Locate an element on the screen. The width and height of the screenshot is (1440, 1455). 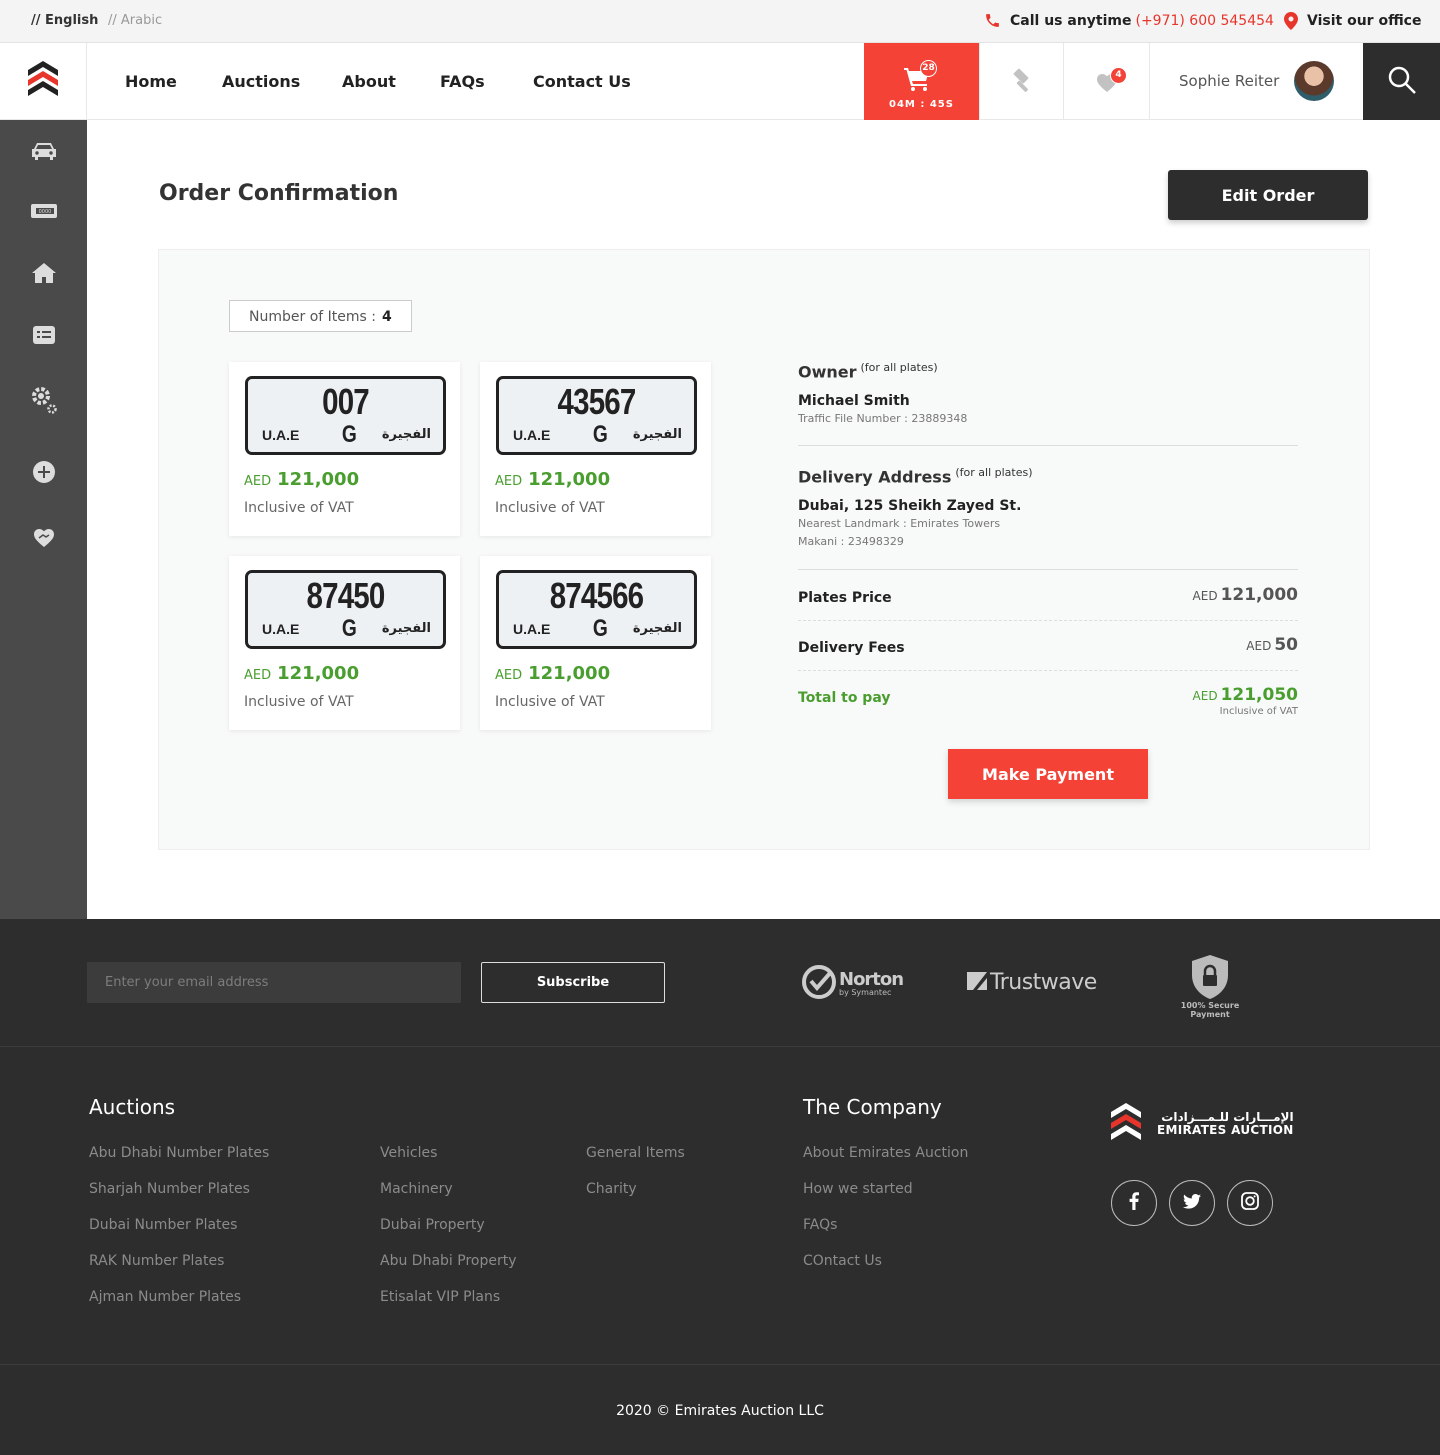
delivery-address: Dubai, 125 Sheikh Zayed St. is located at coordinates (910, 506).